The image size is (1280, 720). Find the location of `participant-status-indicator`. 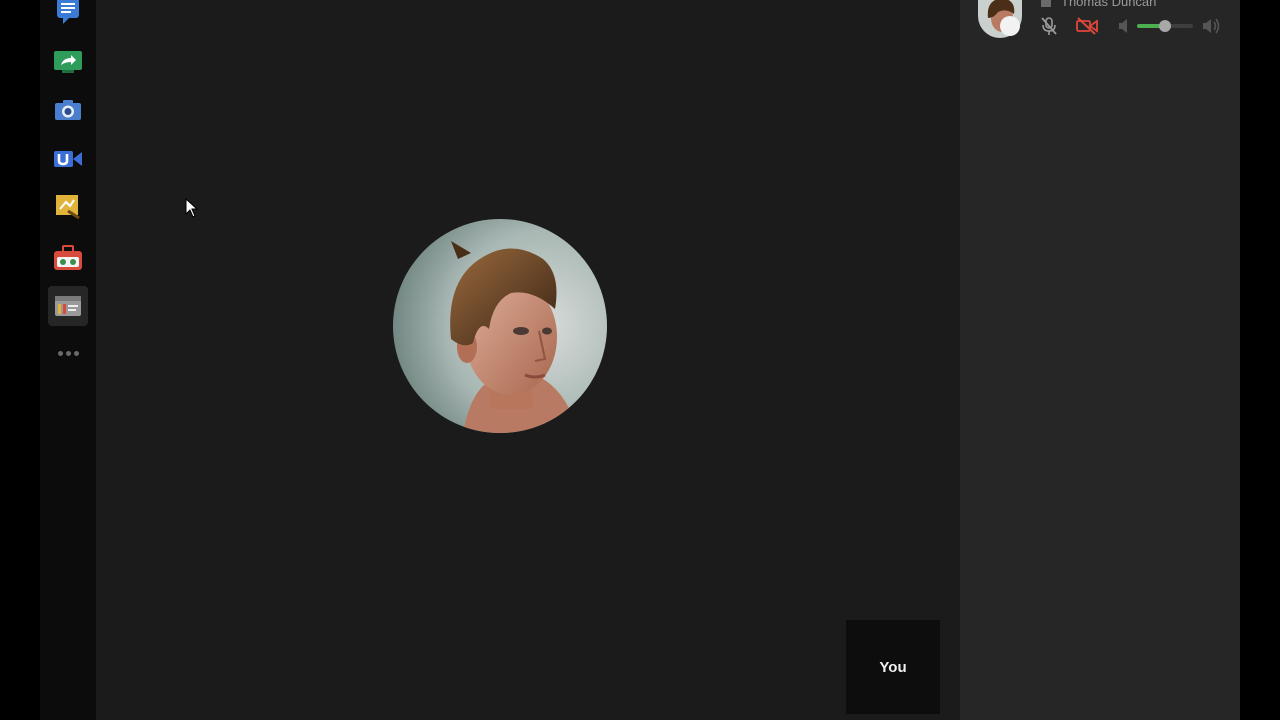

participant-status-indicator is located at coordinates (1010, 26).